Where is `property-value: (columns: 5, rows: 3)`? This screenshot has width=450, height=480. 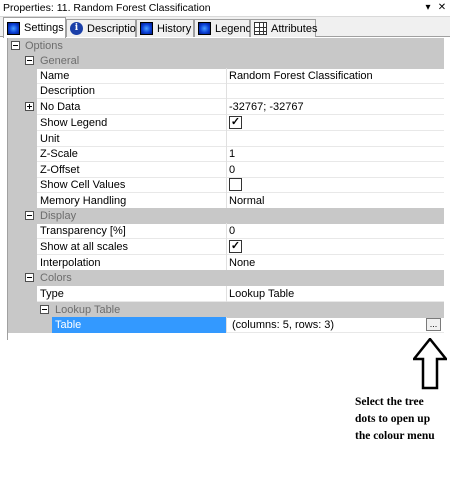 property-value: (columns: 5, rows: 3) is located at coordinates (283, 325).